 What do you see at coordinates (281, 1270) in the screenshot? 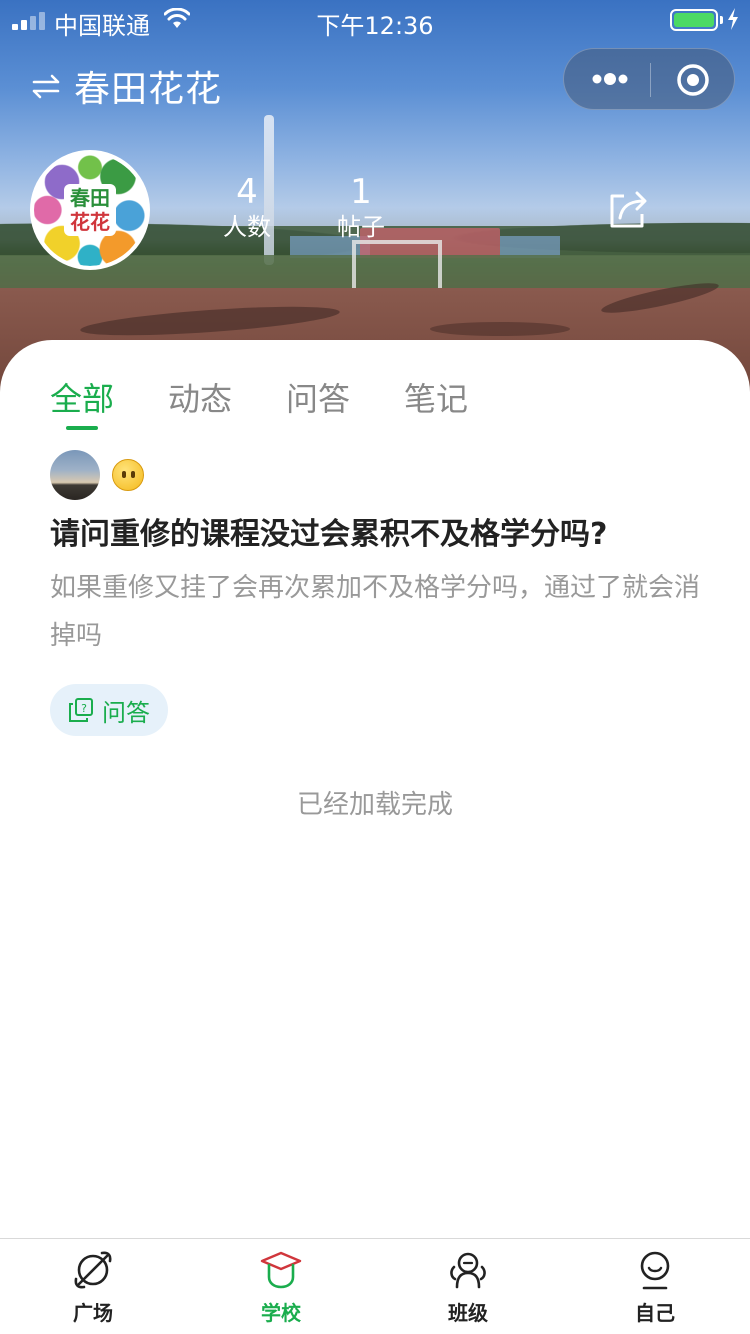
I see `graduation-cap-icon` at bounding box center [281, 1270].